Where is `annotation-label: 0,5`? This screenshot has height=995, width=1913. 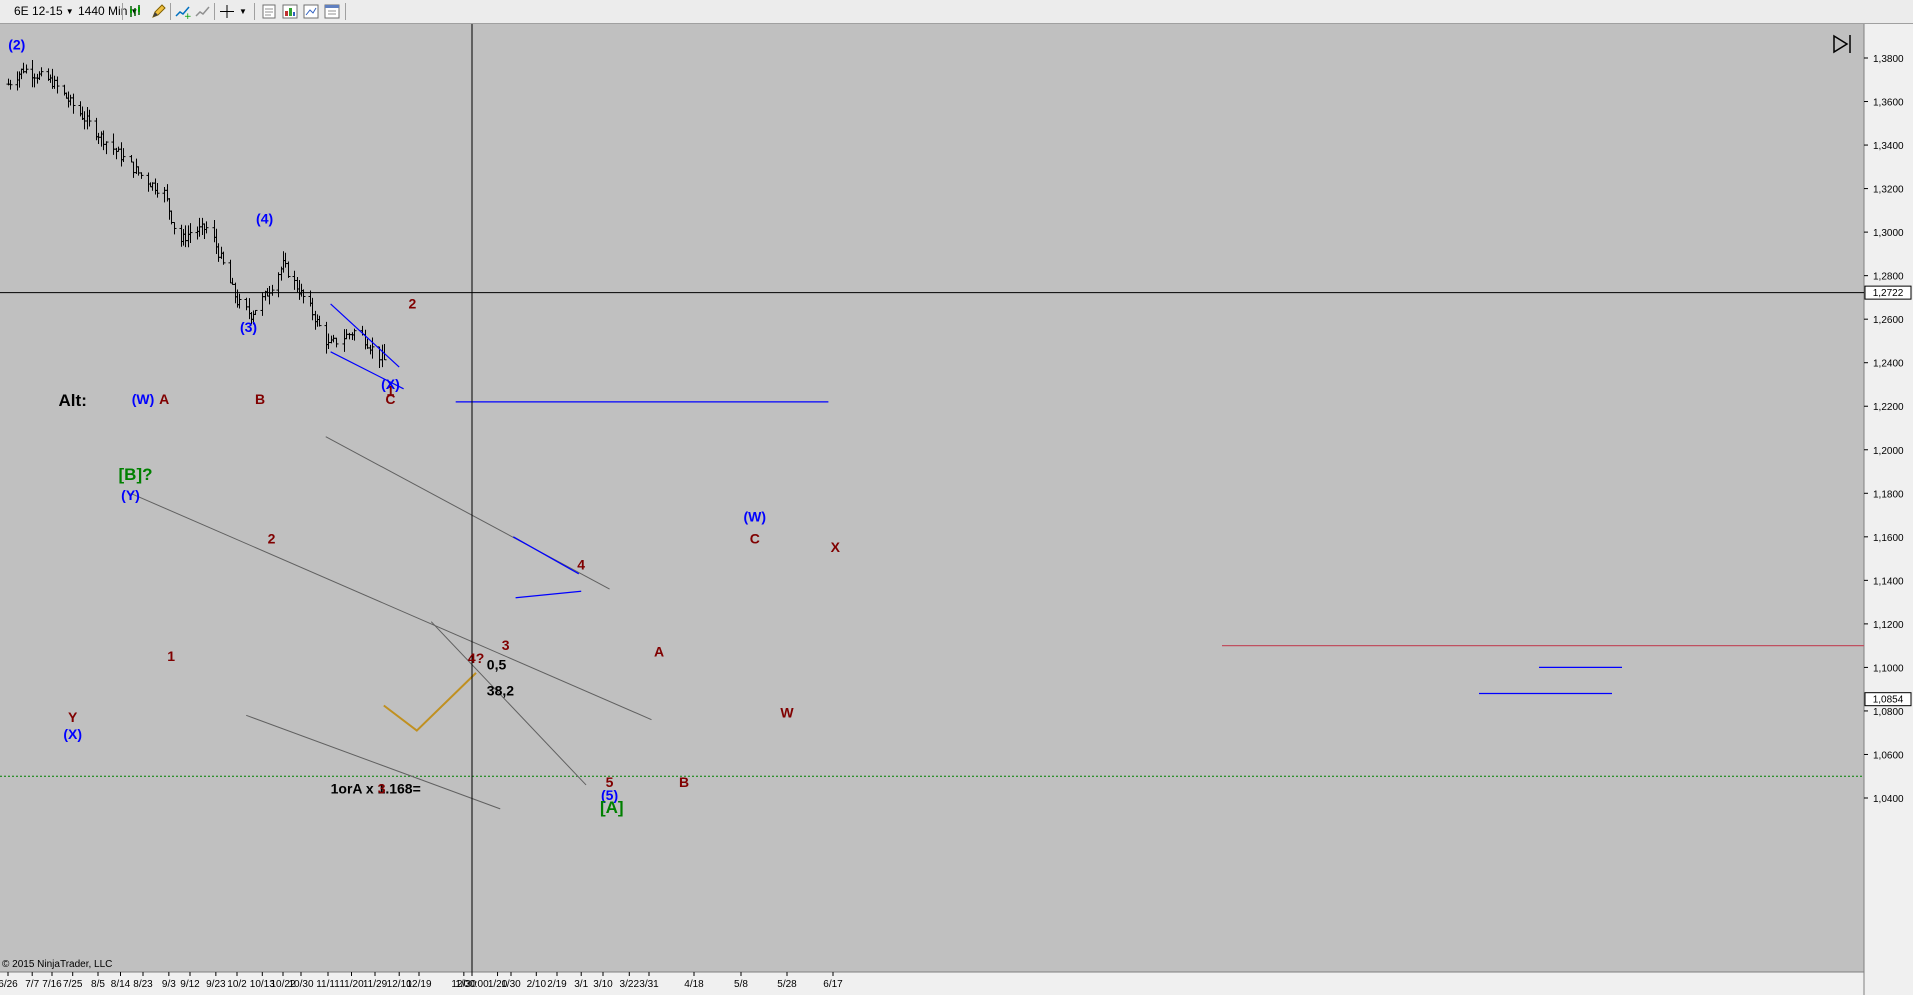 annotation-label: 0,5 is located at coordinates (497, 665).